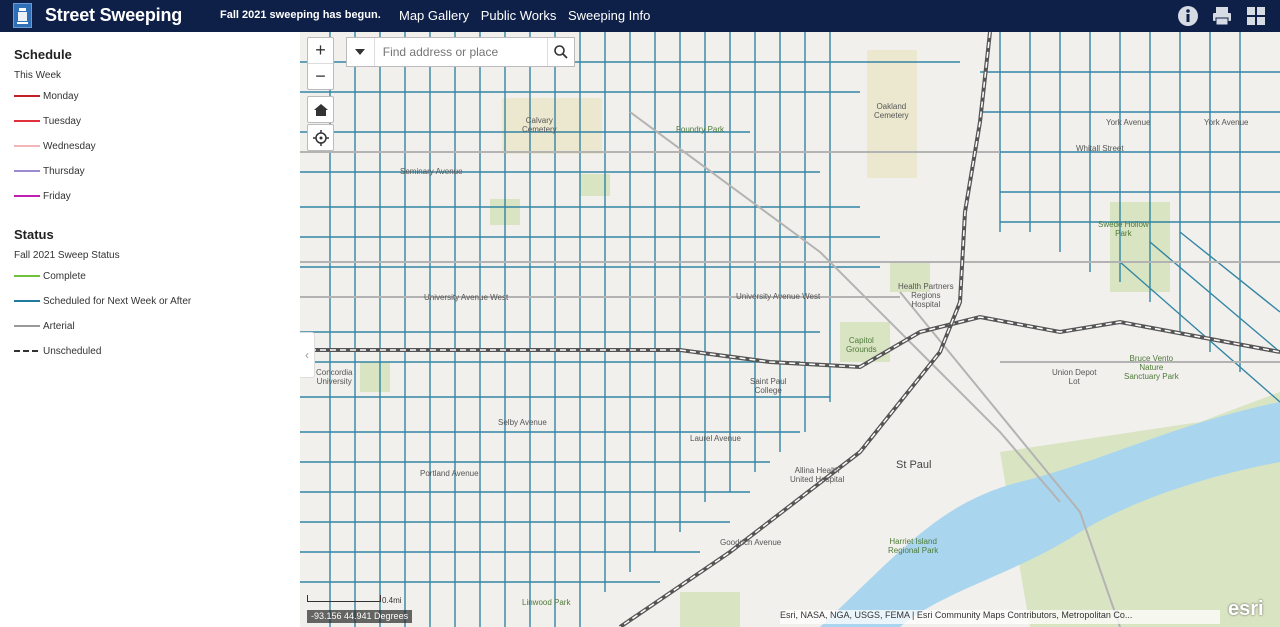 The image size is (1280, 627). Describe the element at coordinates (117, 301) in the screenshot. I see `legend-label: Scheduled for Next Week or After` at that location.